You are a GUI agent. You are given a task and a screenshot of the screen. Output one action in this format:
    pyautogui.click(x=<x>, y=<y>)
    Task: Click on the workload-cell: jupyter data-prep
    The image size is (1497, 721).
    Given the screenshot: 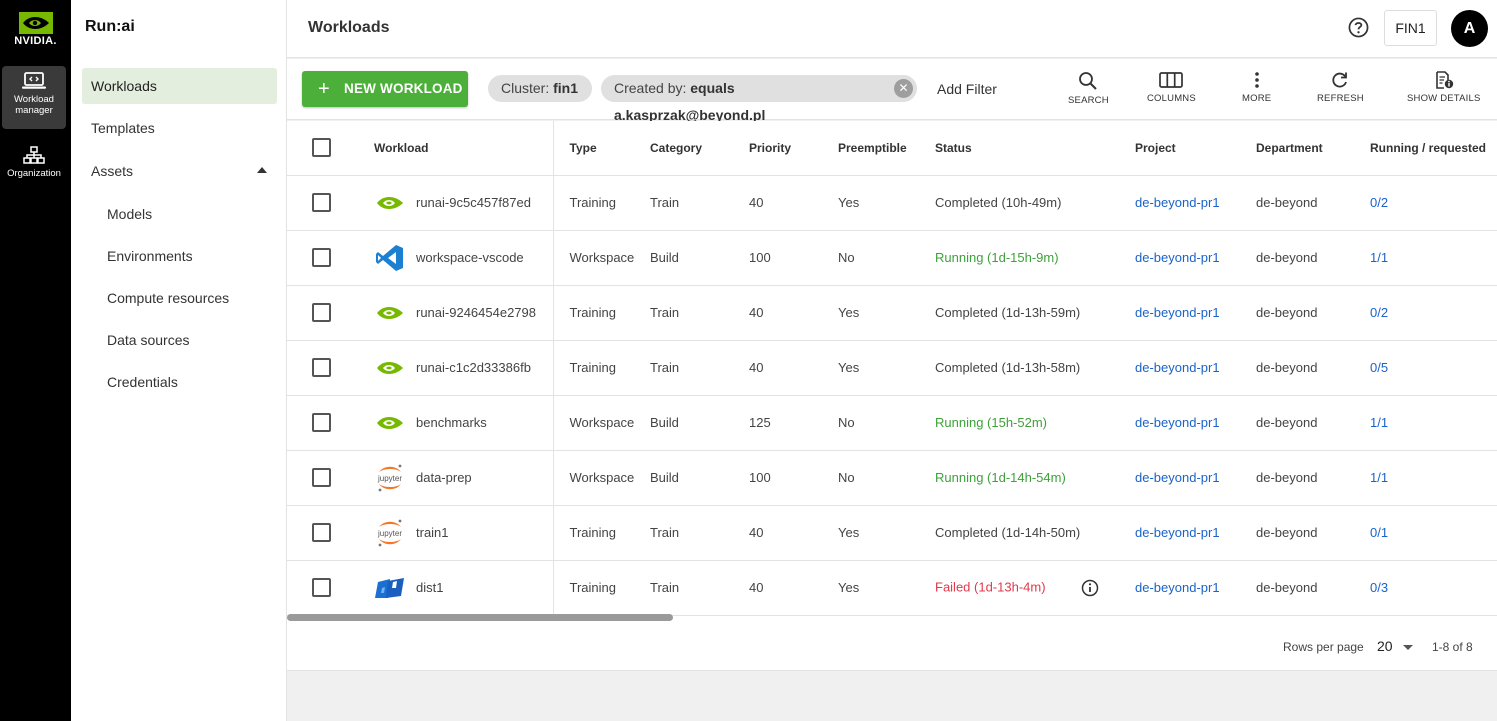 What is the action you would take?
    pyautogui.click(x=452, y=478)
    